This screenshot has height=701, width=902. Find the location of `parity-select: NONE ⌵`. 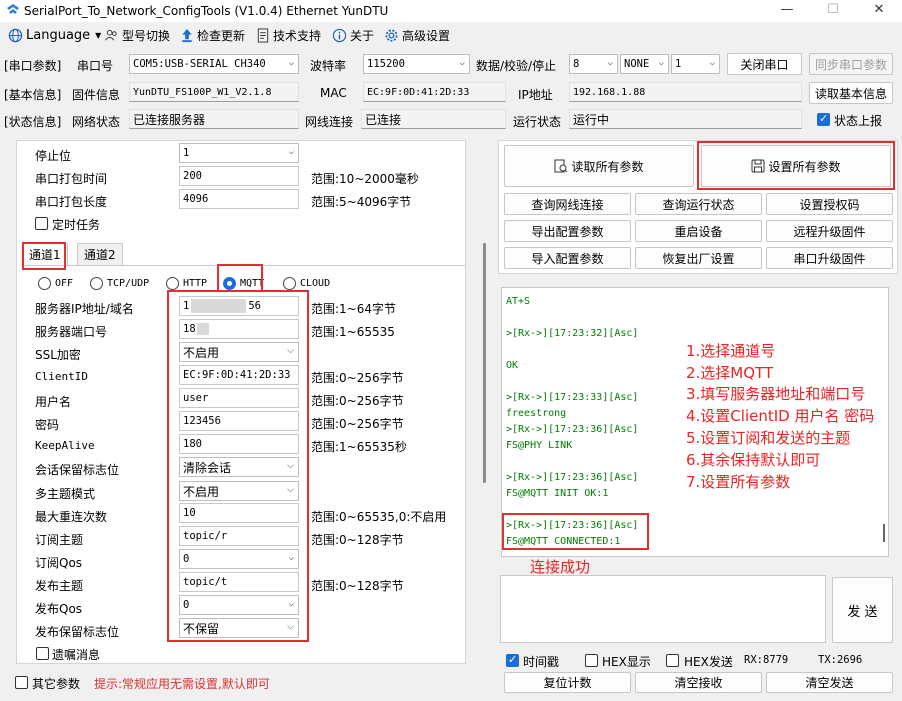

parity-select: NONE ⌵ is located at coordinates (644, 64).